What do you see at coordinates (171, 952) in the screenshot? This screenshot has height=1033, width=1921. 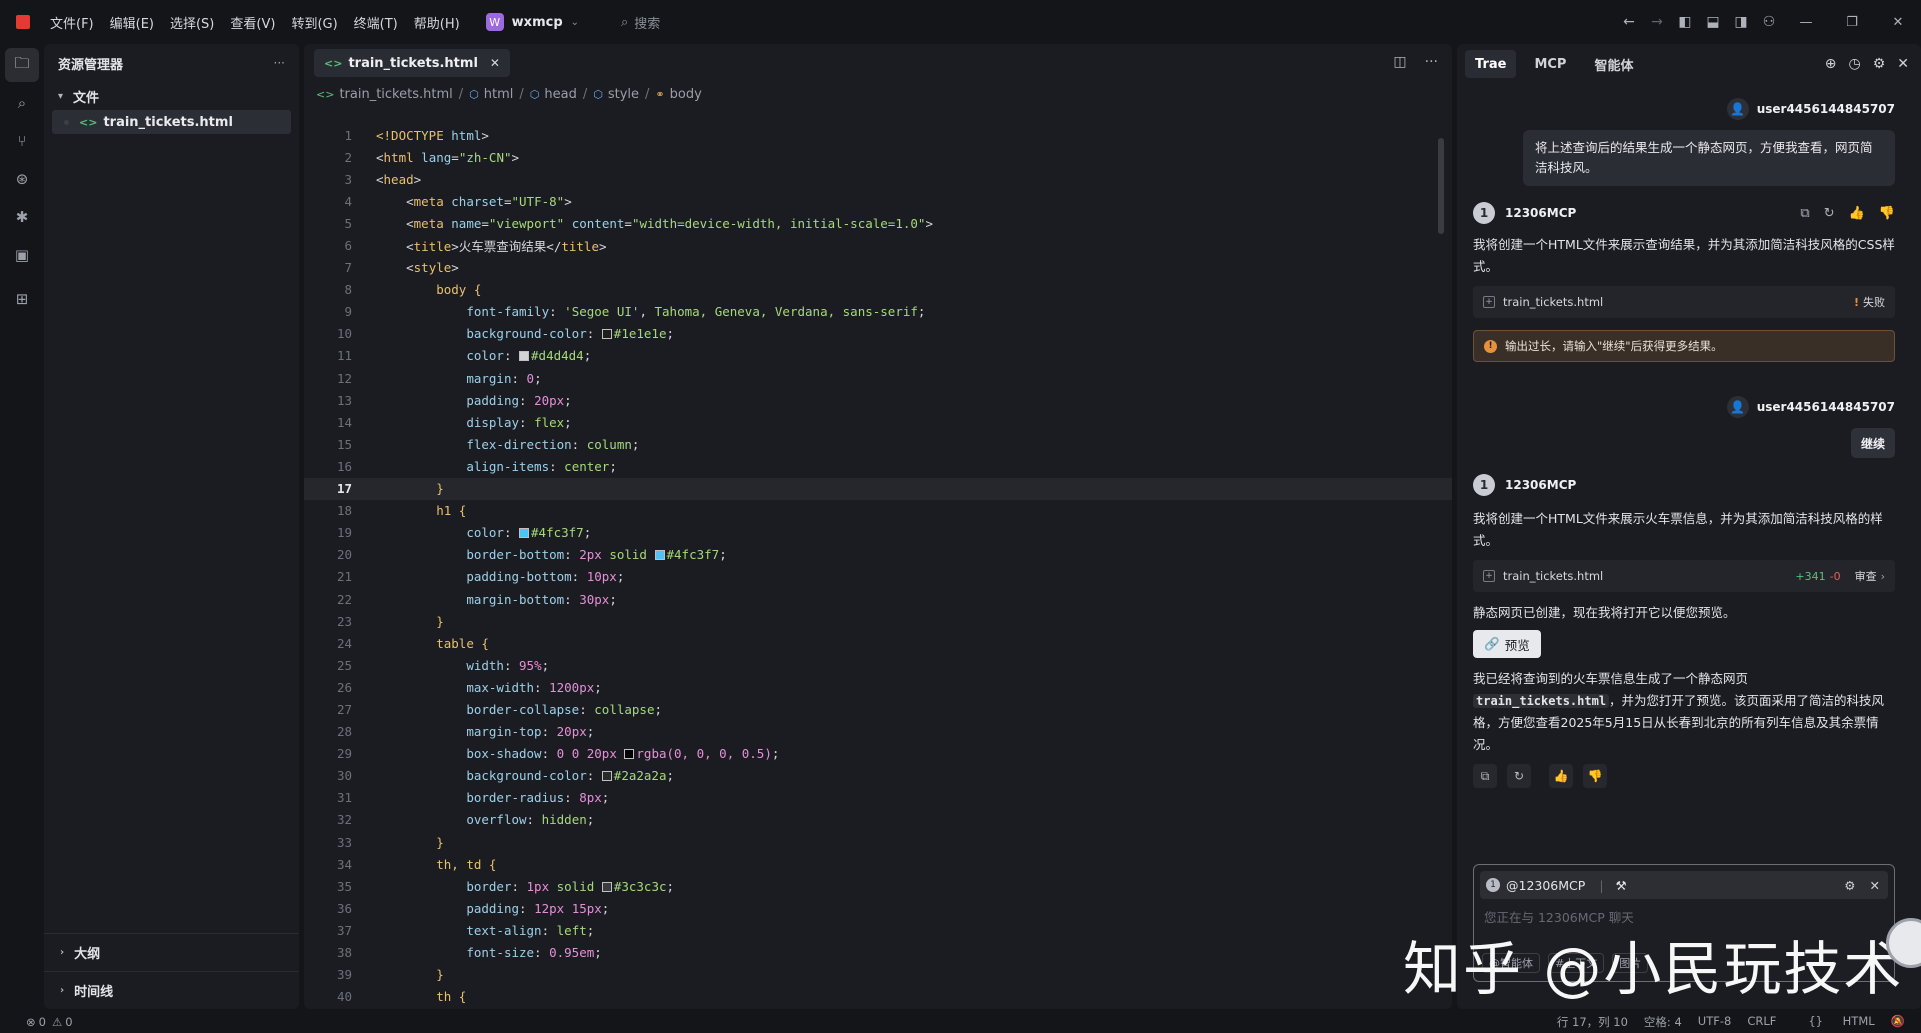 I see `outline-section: › 大纲` at bounding box center [171, 952].